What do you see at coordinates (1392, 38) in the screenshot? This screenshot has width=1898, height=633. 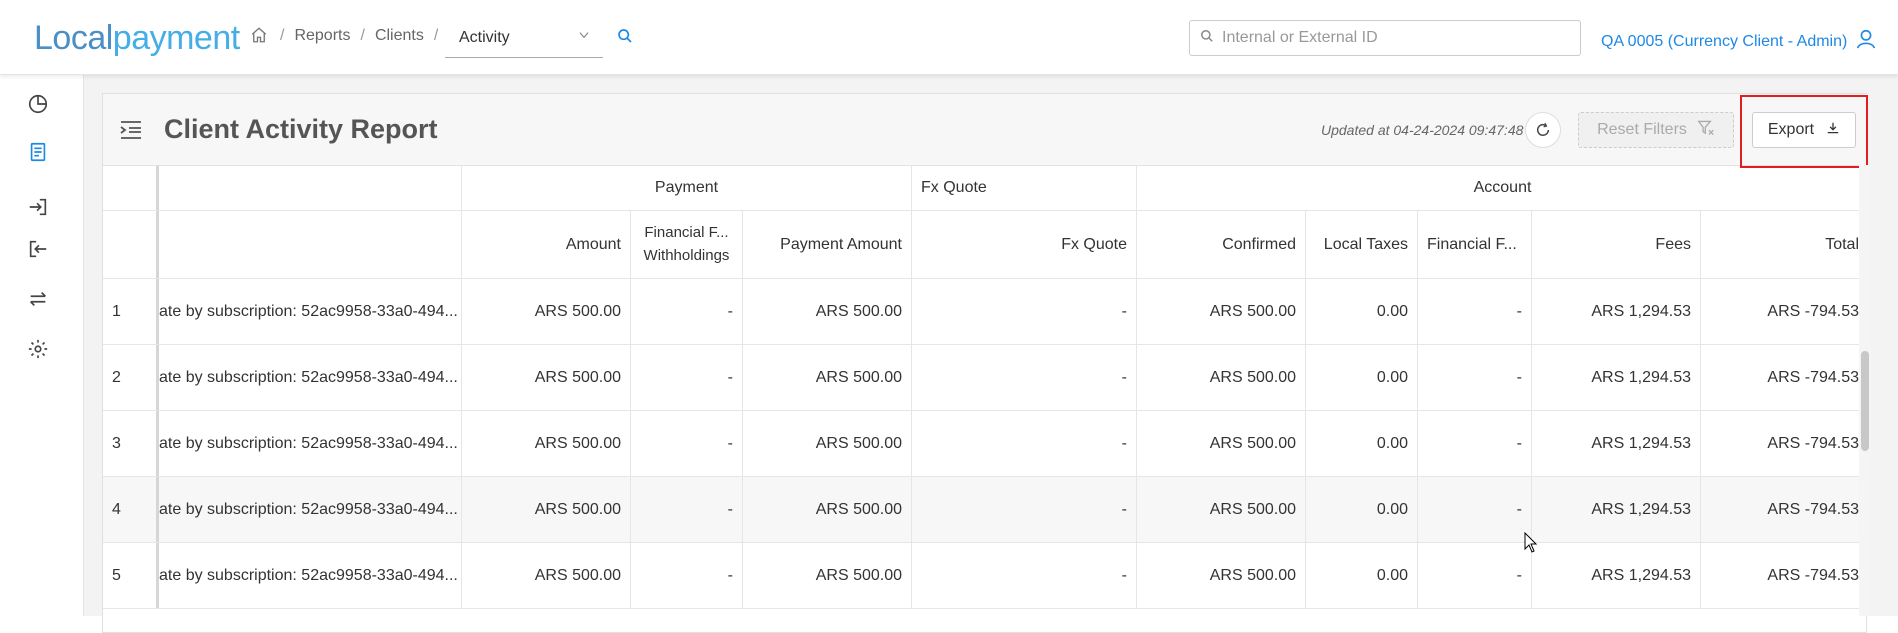 I see `id-search-input` at bounding box center [1392, 38].